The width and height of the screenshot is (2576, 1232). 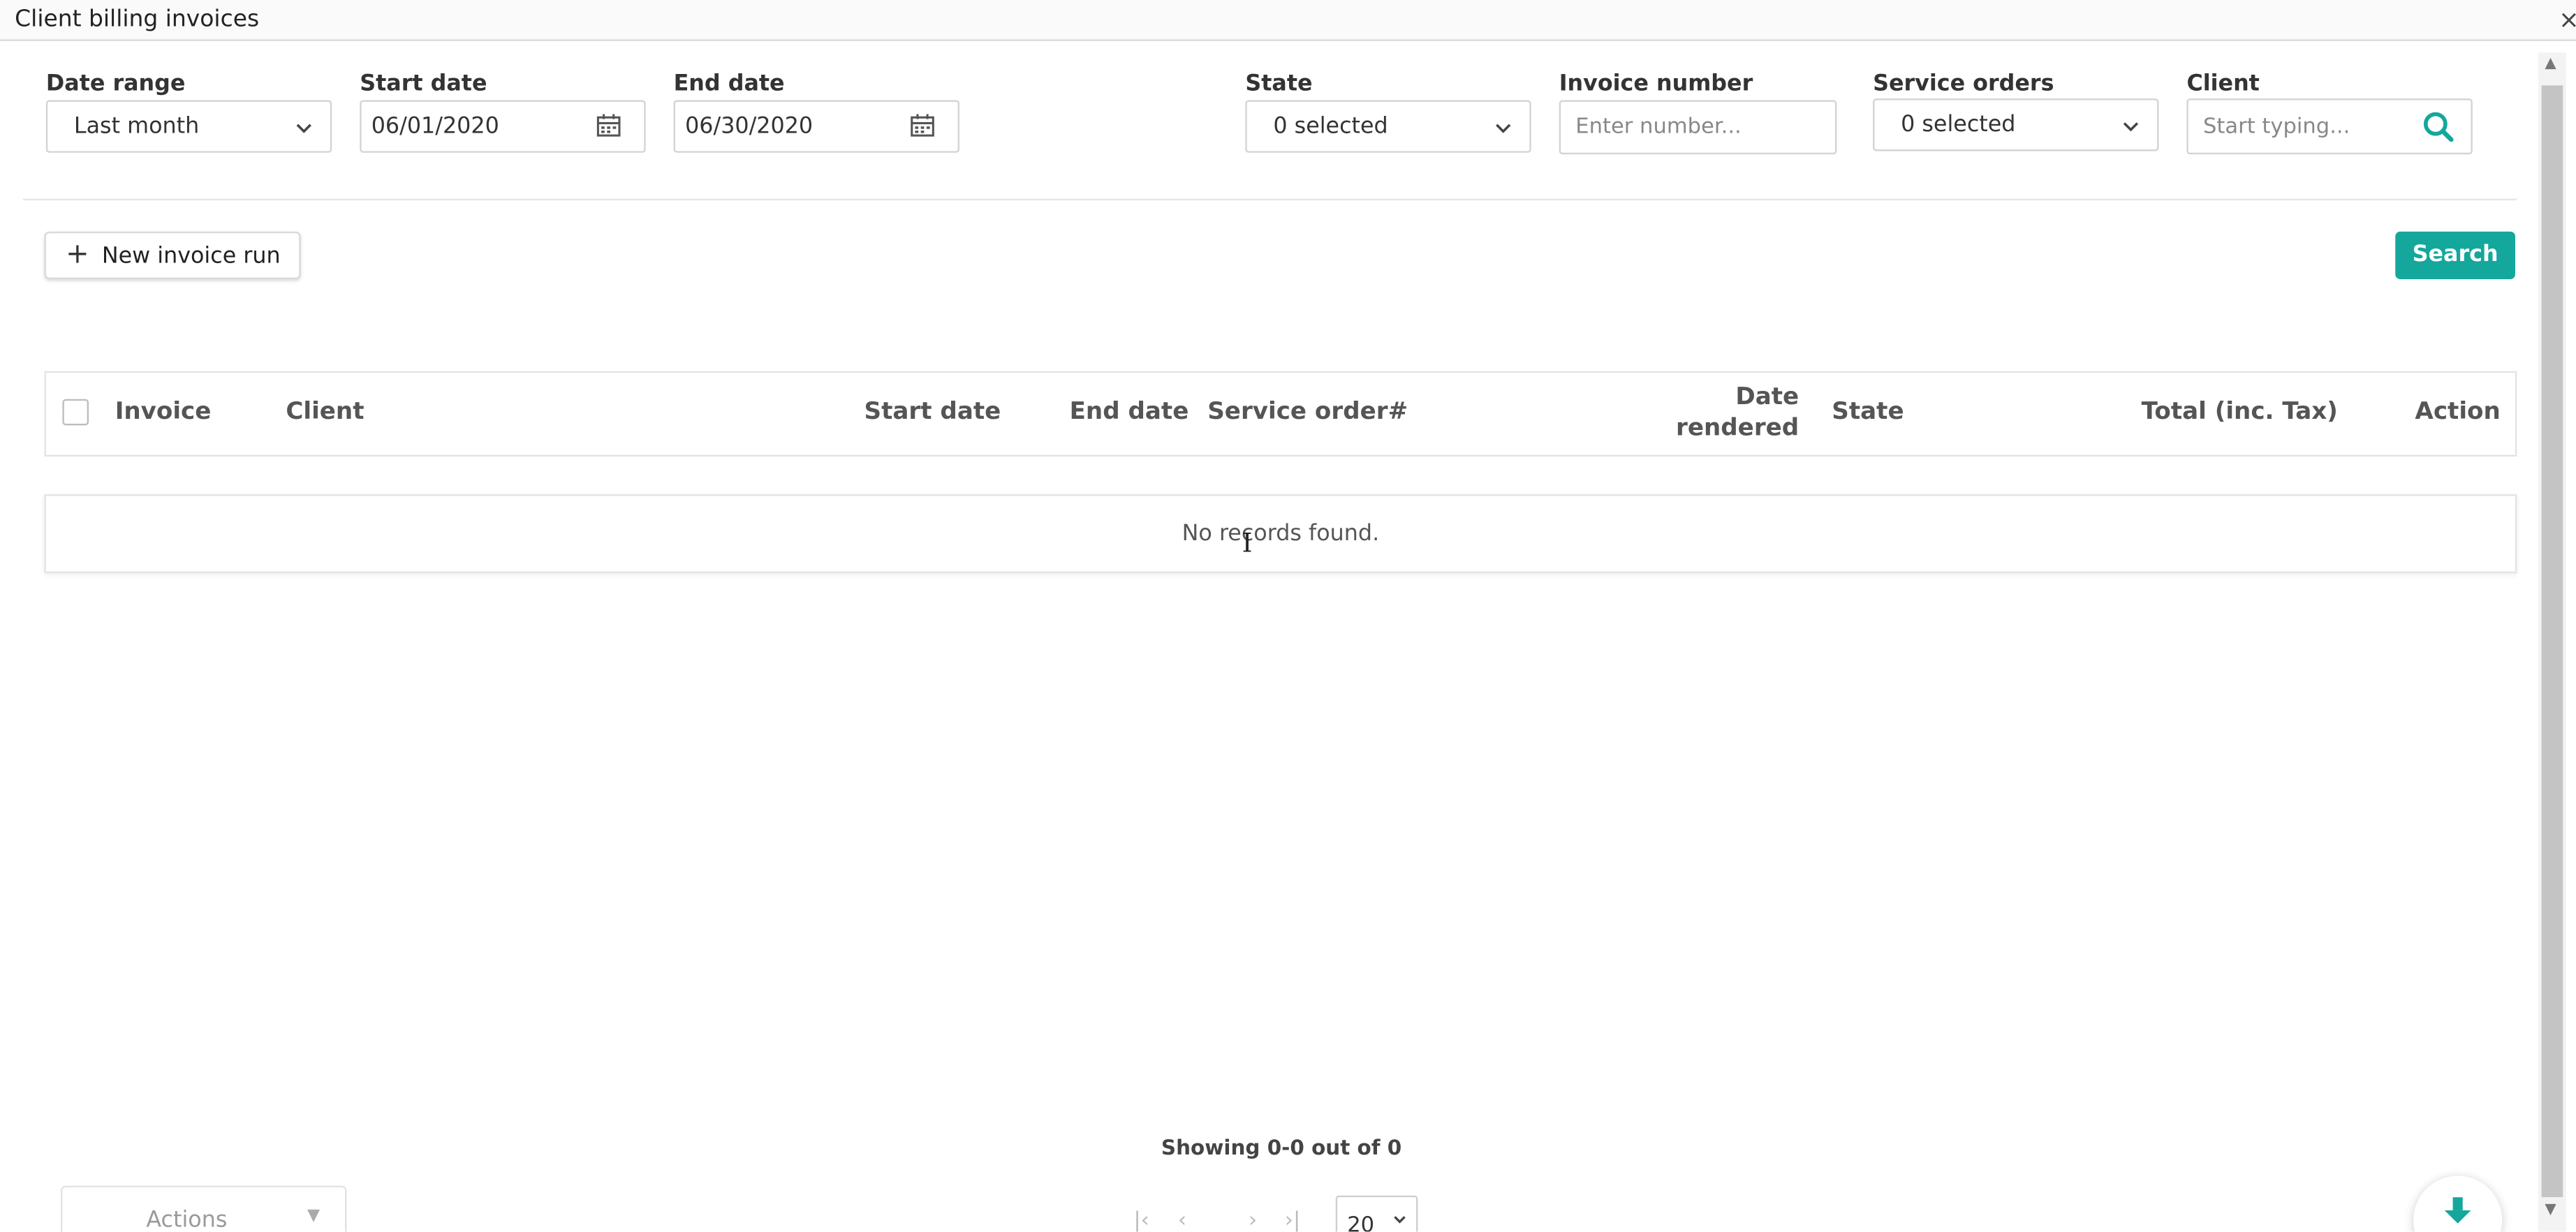 I want to click on filter-divider, so click(x=1269, y=199).